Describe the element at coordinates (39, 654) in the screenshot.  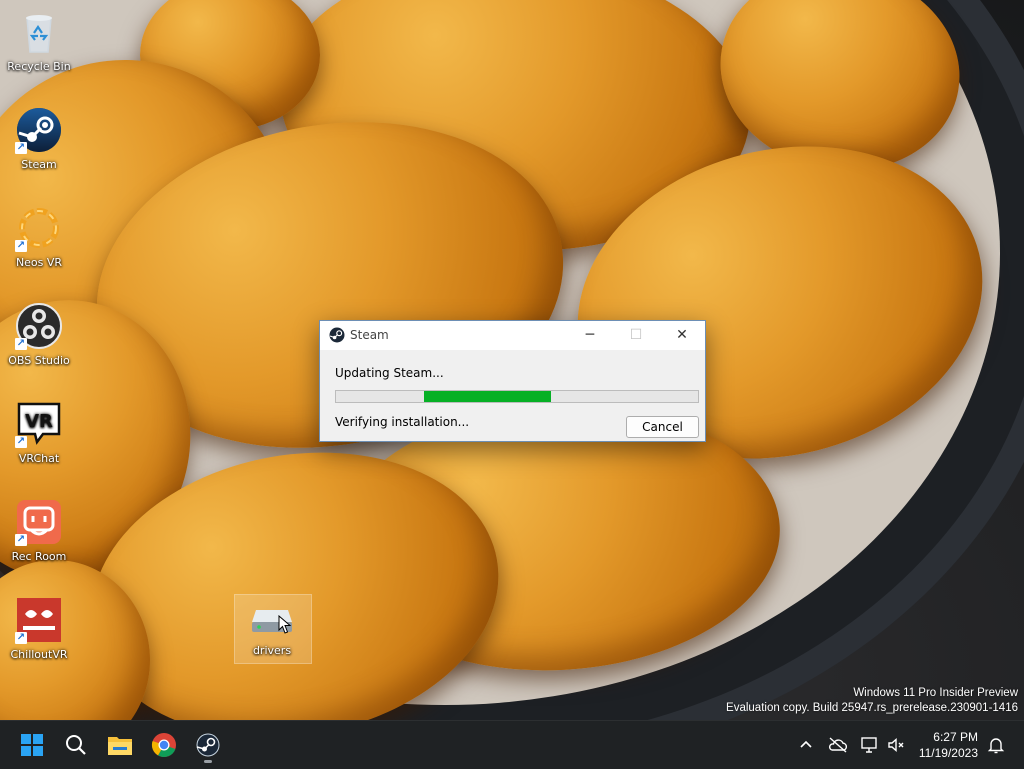
I see `desktop-icon-label: ChilloutVR` at that location.